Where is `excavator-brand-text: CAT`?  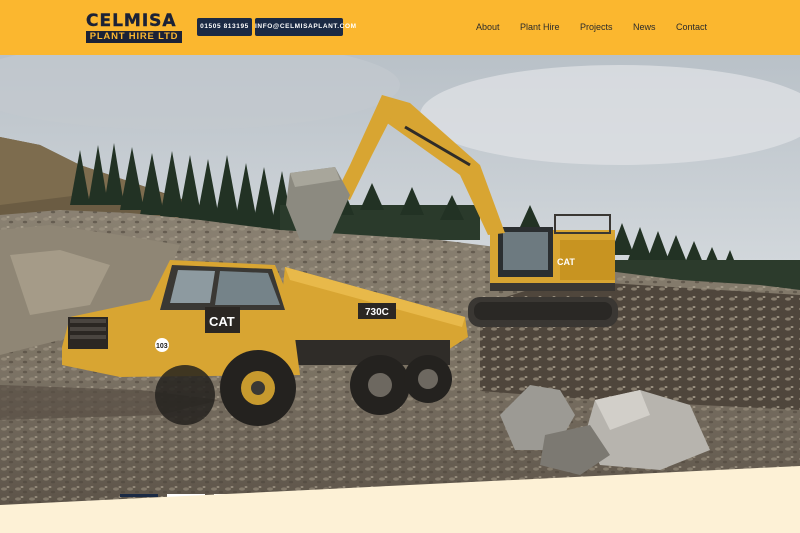 excavator-brand-text: CAT is located at coordinates (566, 262).